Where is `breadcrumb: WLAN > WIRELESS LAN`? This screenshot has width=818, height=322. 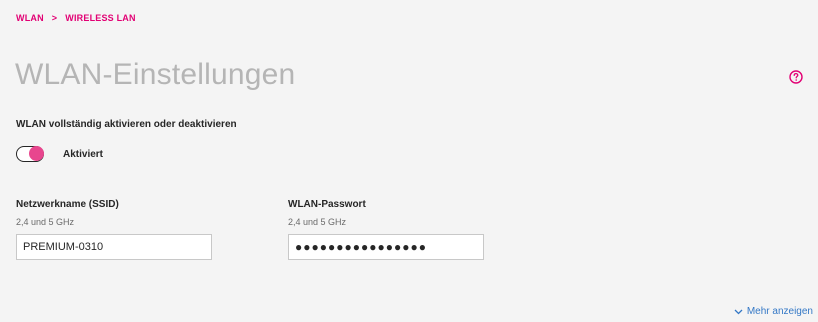
breadcrumb: WLAN > WIRELESS LAN is located at coordinates (76, 18).